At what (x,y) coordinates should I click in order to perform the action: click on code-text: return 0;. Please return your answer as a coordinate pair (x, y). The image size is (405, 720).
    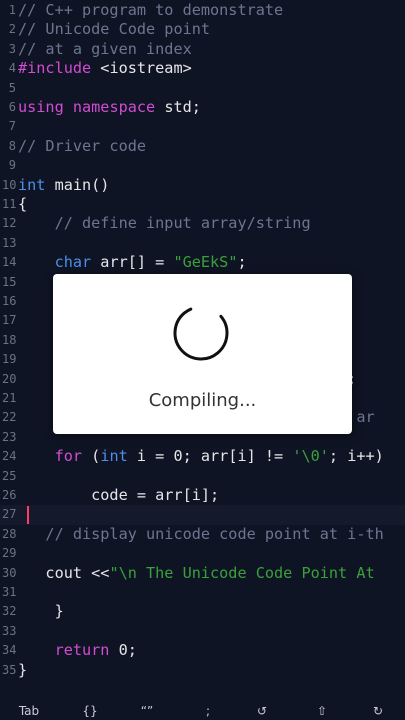
    Looking at the image, I should click on (77, 650).